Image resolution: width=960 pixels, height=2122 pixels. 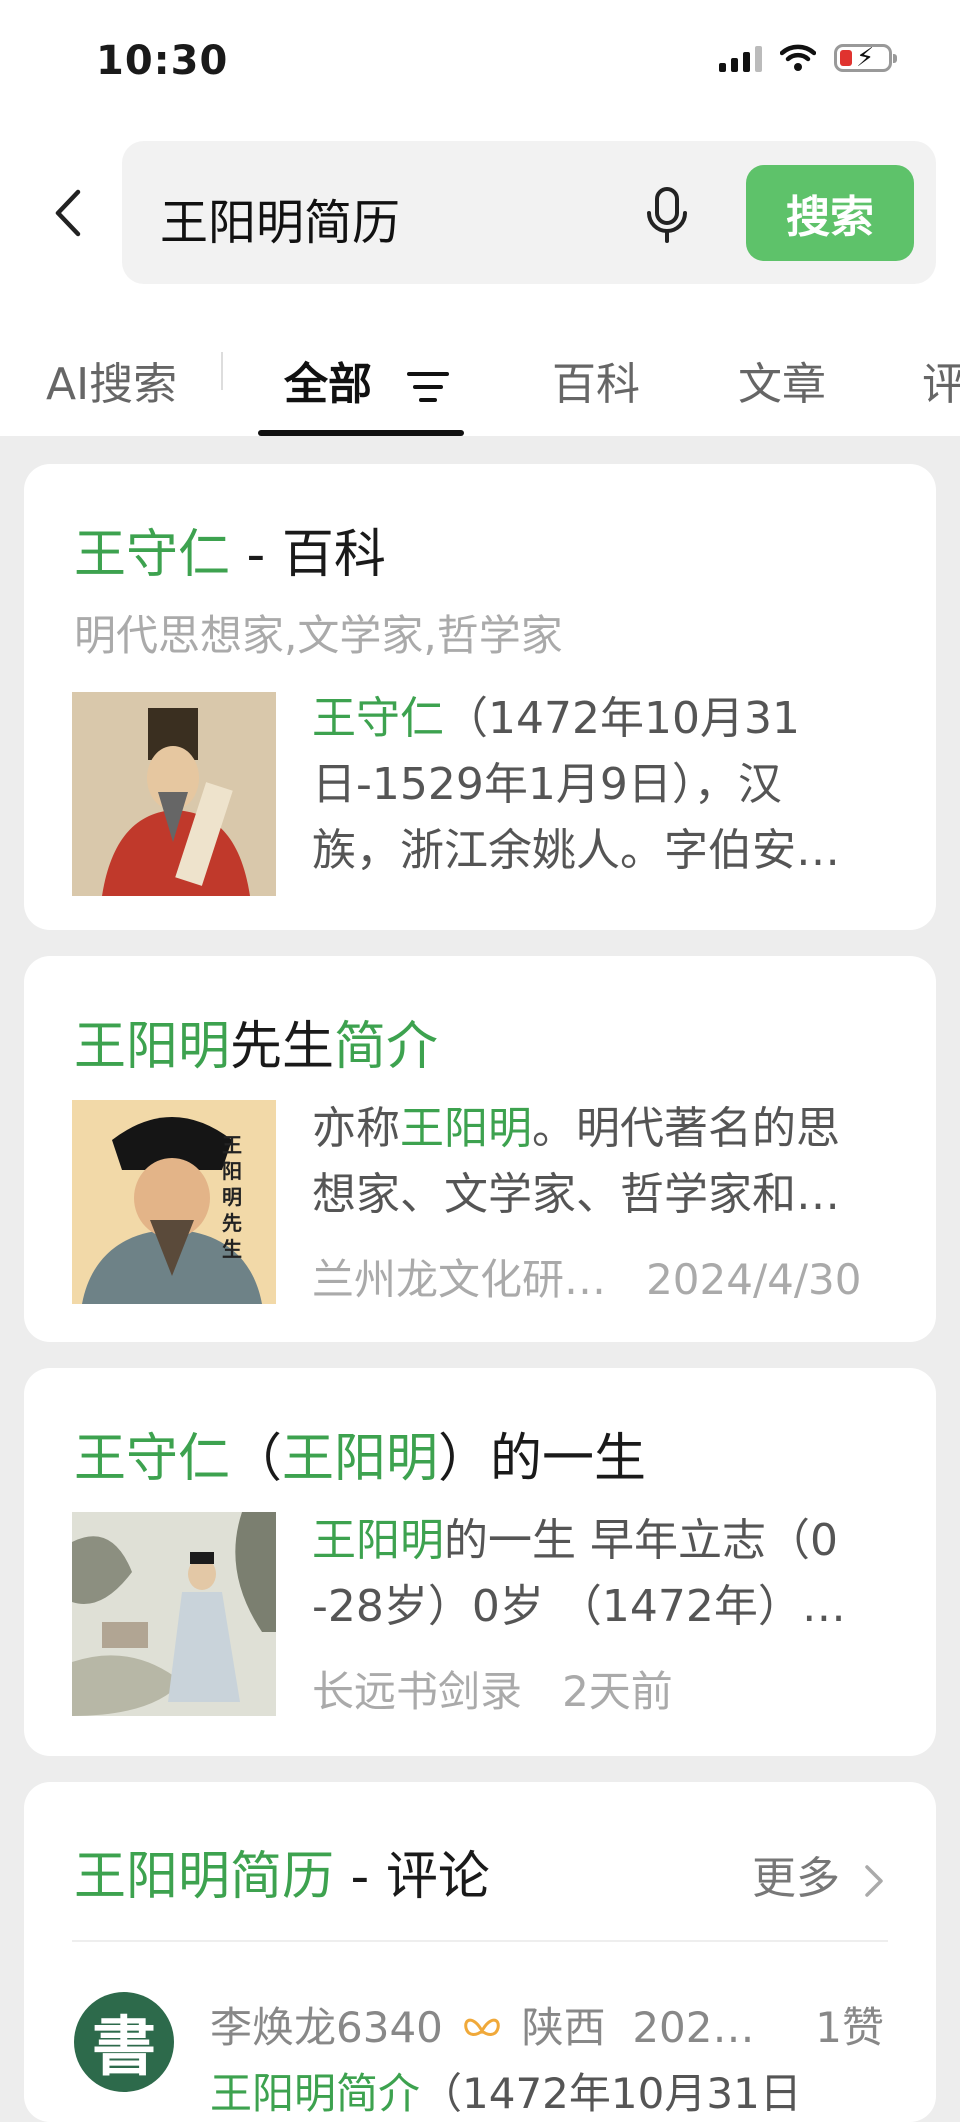 What do you see at coordinates (328, 384) in the screenshot?
I see `tab-all-label: 全部` at bounding box center [328, 384].